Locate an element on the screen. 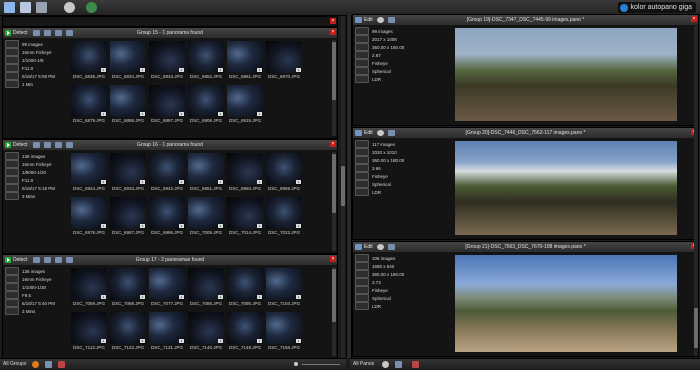 The height and width of the screenshot is (370, 700). image-thumbnail: 1 DSC_6960.JPG is located at coordinates (245, 172).